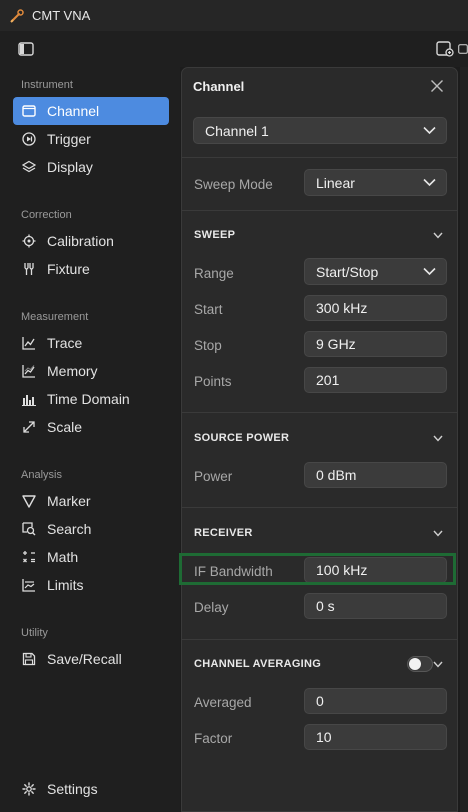  I want to click on sidebar-item-label: Settings, so click(72, 789).